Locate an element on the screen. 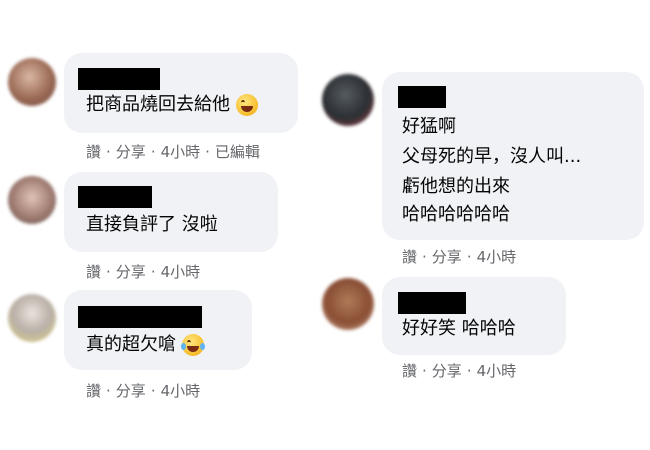 This screenshot has width=650, height=450. comment-text-line: 真的超欠嗆 is located at coordinates (131, 344).